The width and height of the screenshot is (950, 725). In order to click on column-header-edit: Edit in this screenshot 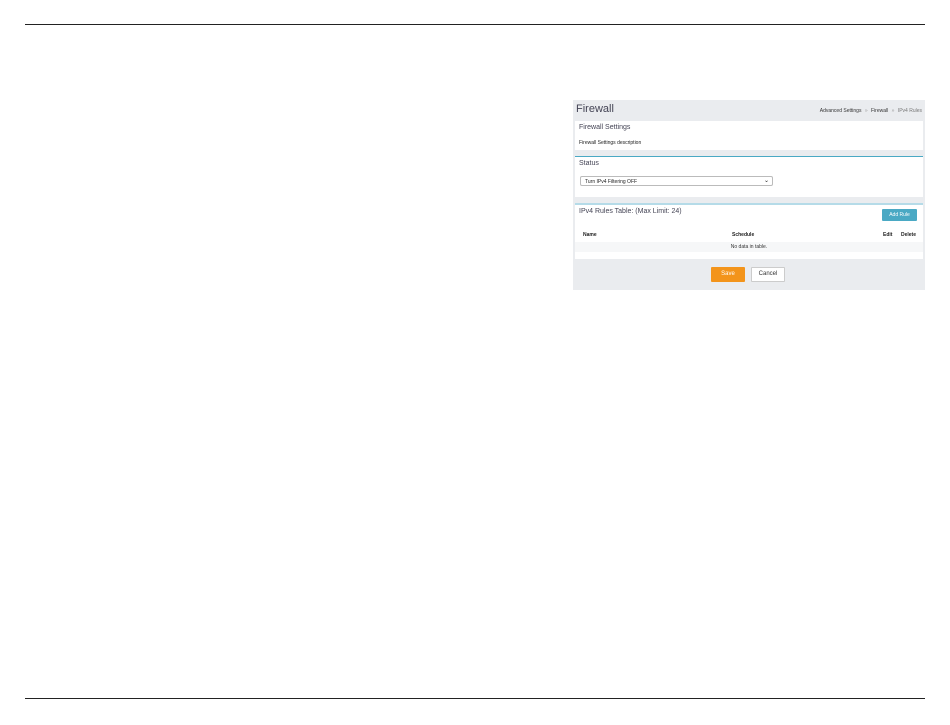, I will do `click(888, 235)`.